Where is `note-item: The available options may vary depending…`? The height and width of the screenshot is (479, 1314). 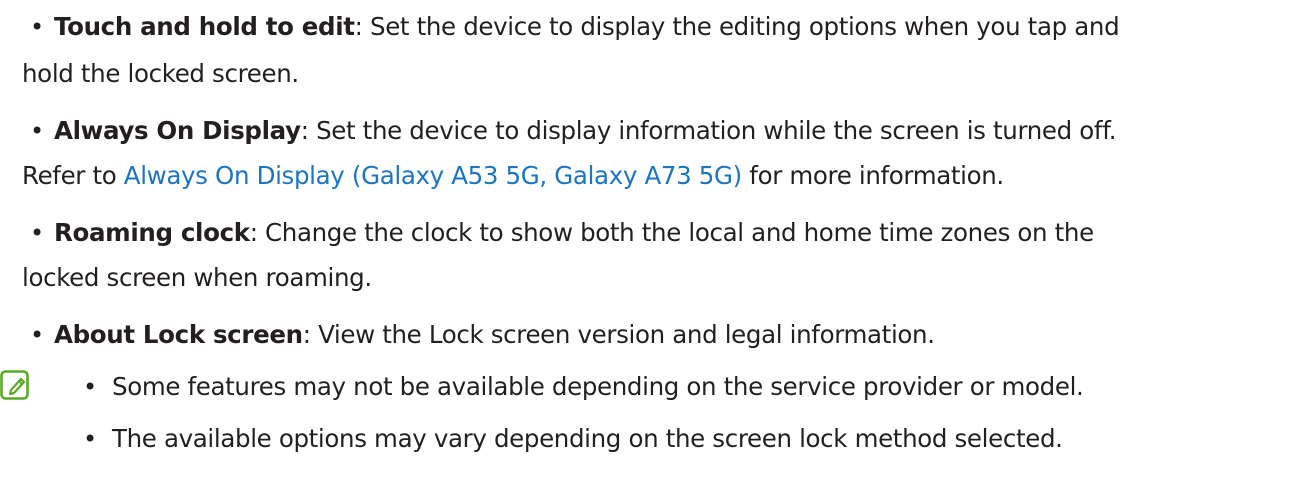 note-item: The available options may vary depending… is located at coordinates (587, 438).